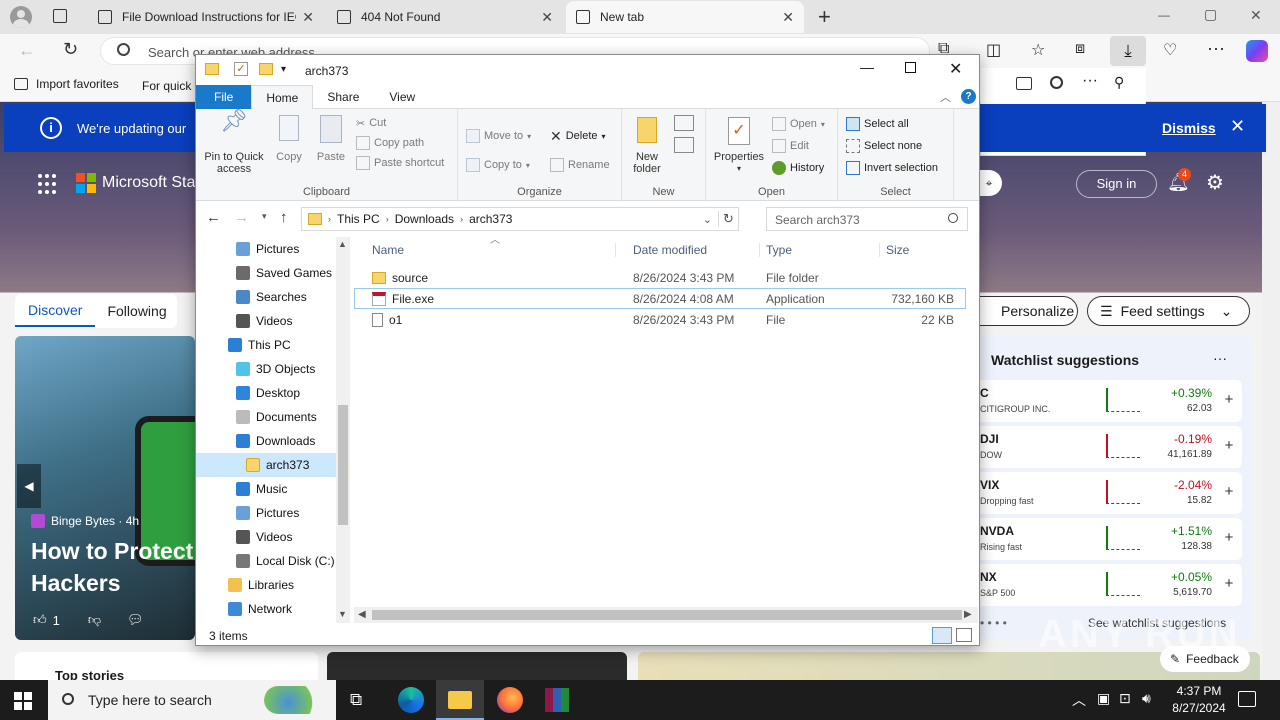 The width and height of the screenshot is (1280, 720). Describe the element at coordinates (1111, 493) in the screenshot. I see `watchlist-row-vix: VIX Dropping fast -2.04% 15.82 +` at that location.